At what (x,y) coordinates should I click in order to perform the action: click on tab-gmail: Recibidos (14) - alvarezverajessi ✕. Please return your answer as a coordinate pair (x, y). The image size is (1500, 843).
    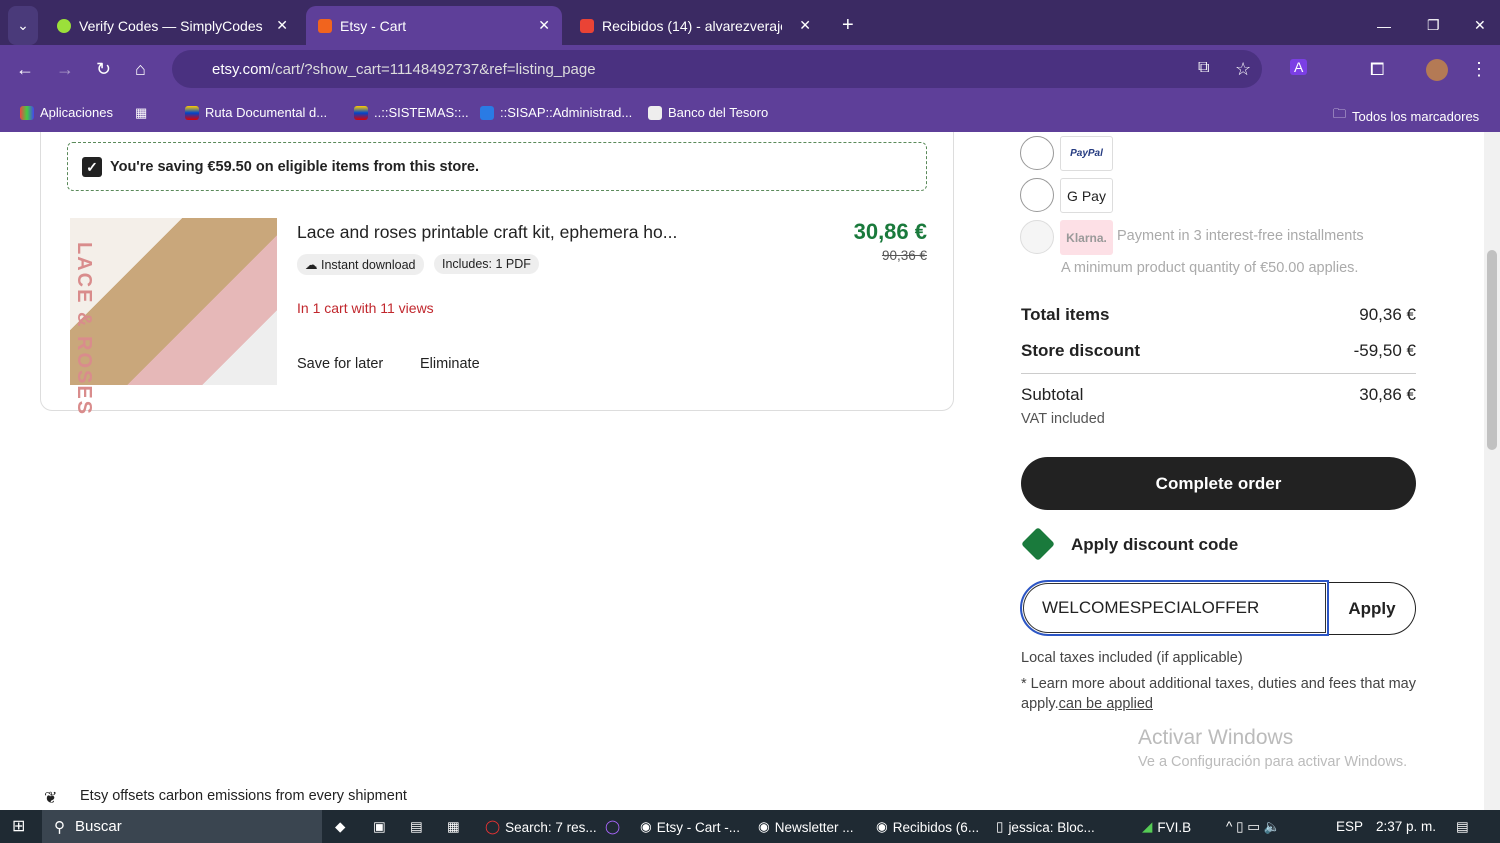
    Looking at the image, I should click on (695, 25).